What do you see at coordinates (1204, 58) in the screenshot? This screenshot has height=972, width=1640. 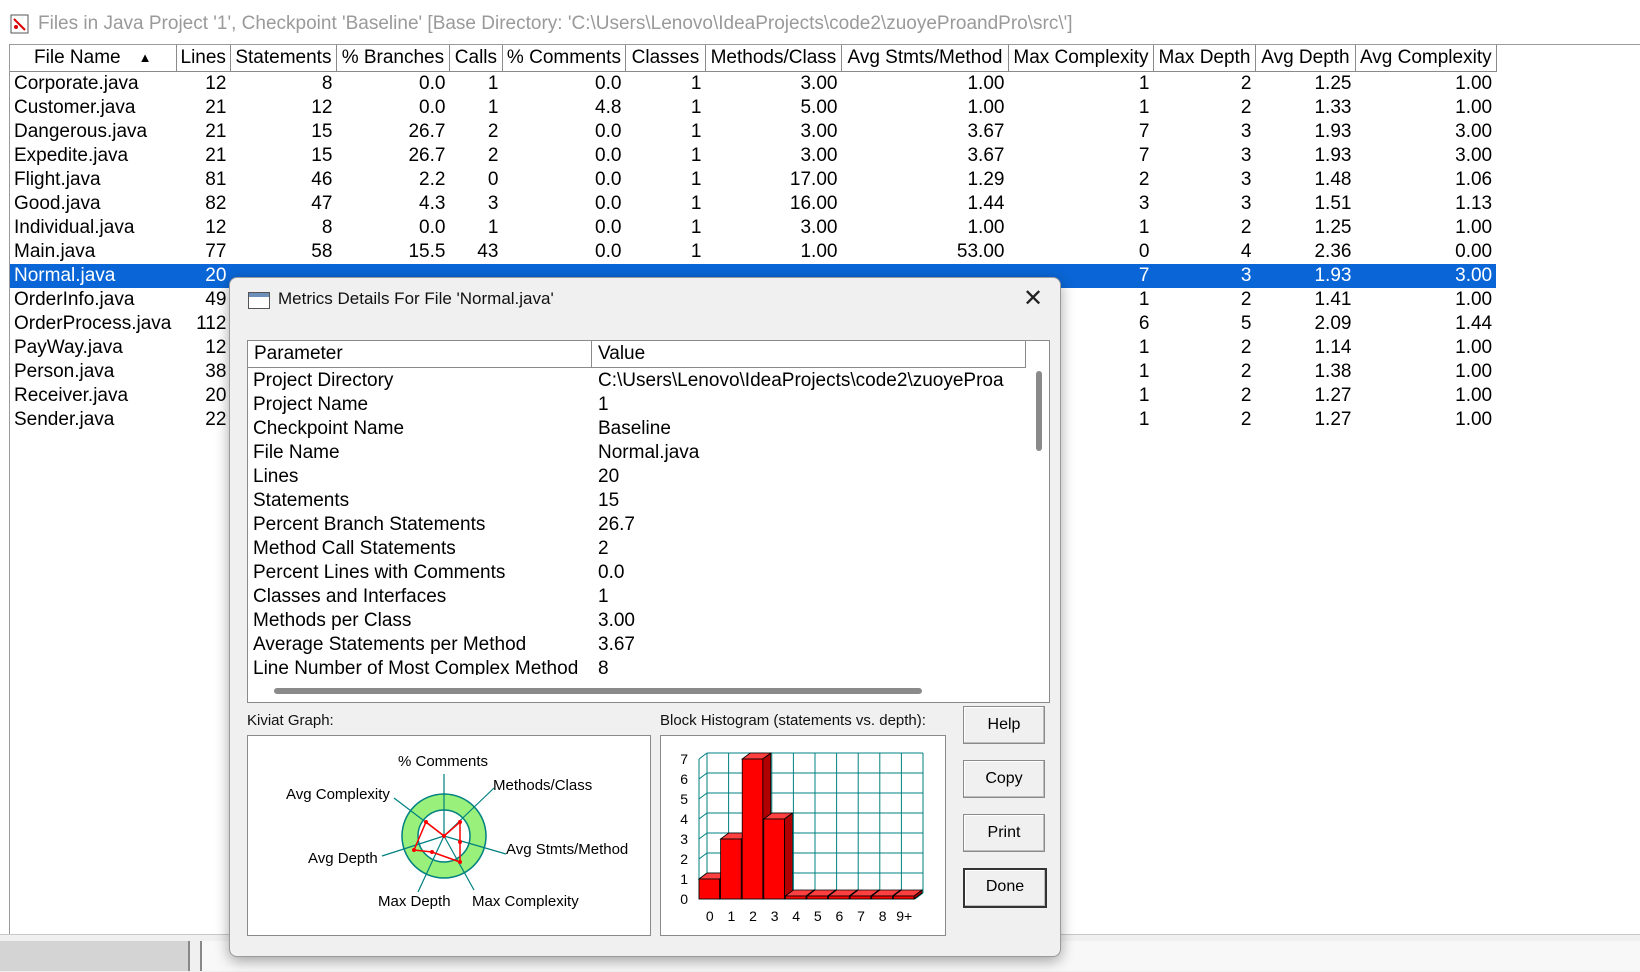 I see `column-header: Max Depth` at bounding box center [1204, 58].